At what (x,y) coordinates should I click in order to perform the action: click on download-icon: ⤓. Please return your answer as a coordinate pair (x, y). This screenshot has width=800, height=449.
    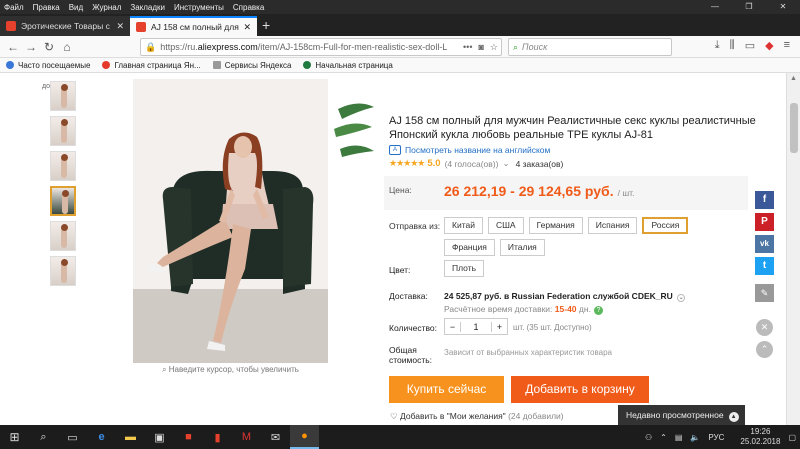
    Looking at the image, I should click on (717, 45).